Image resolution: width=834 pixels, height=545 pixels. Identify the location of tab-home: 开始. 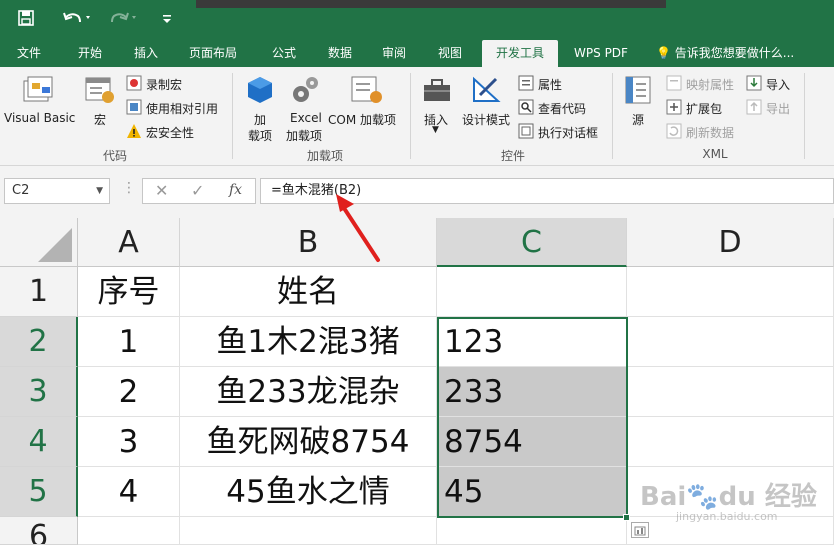
(90, 53).